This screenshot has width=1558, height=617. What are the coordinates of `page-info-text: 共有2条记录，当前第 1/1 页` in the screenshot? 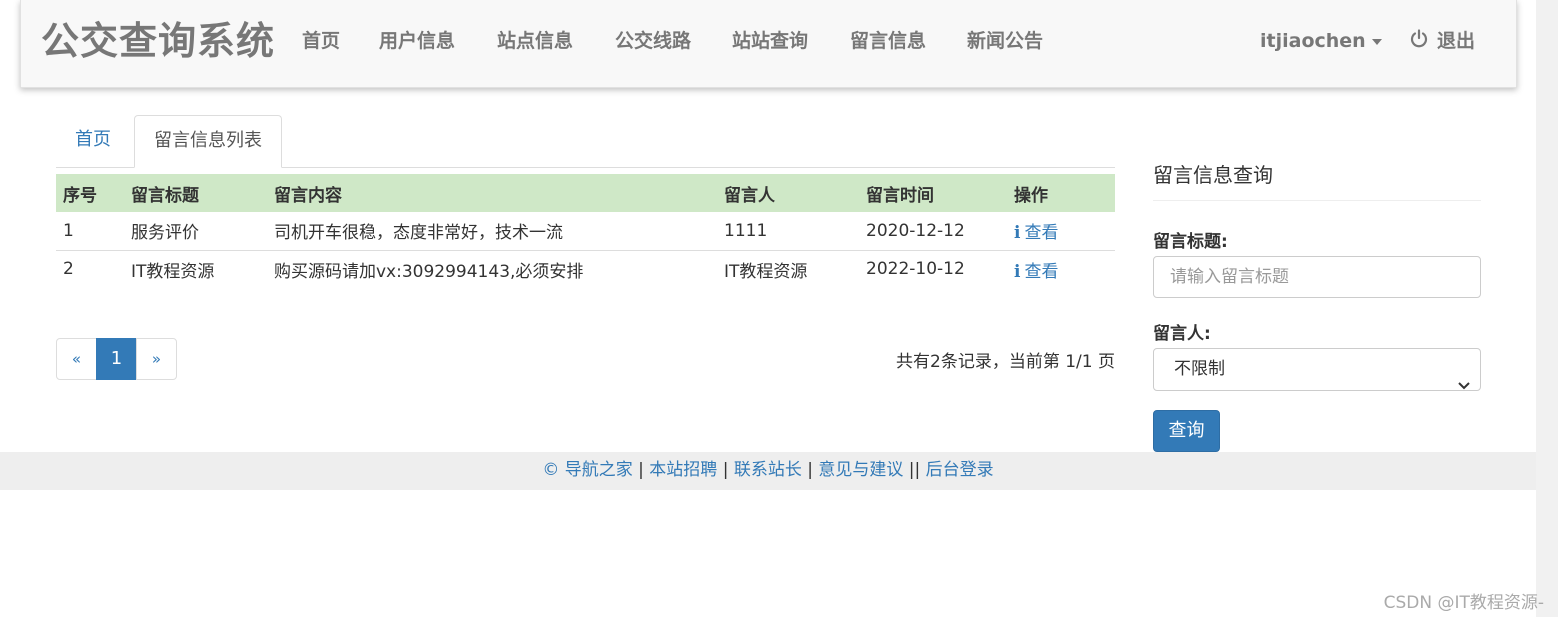 It's located at (1005, 362).